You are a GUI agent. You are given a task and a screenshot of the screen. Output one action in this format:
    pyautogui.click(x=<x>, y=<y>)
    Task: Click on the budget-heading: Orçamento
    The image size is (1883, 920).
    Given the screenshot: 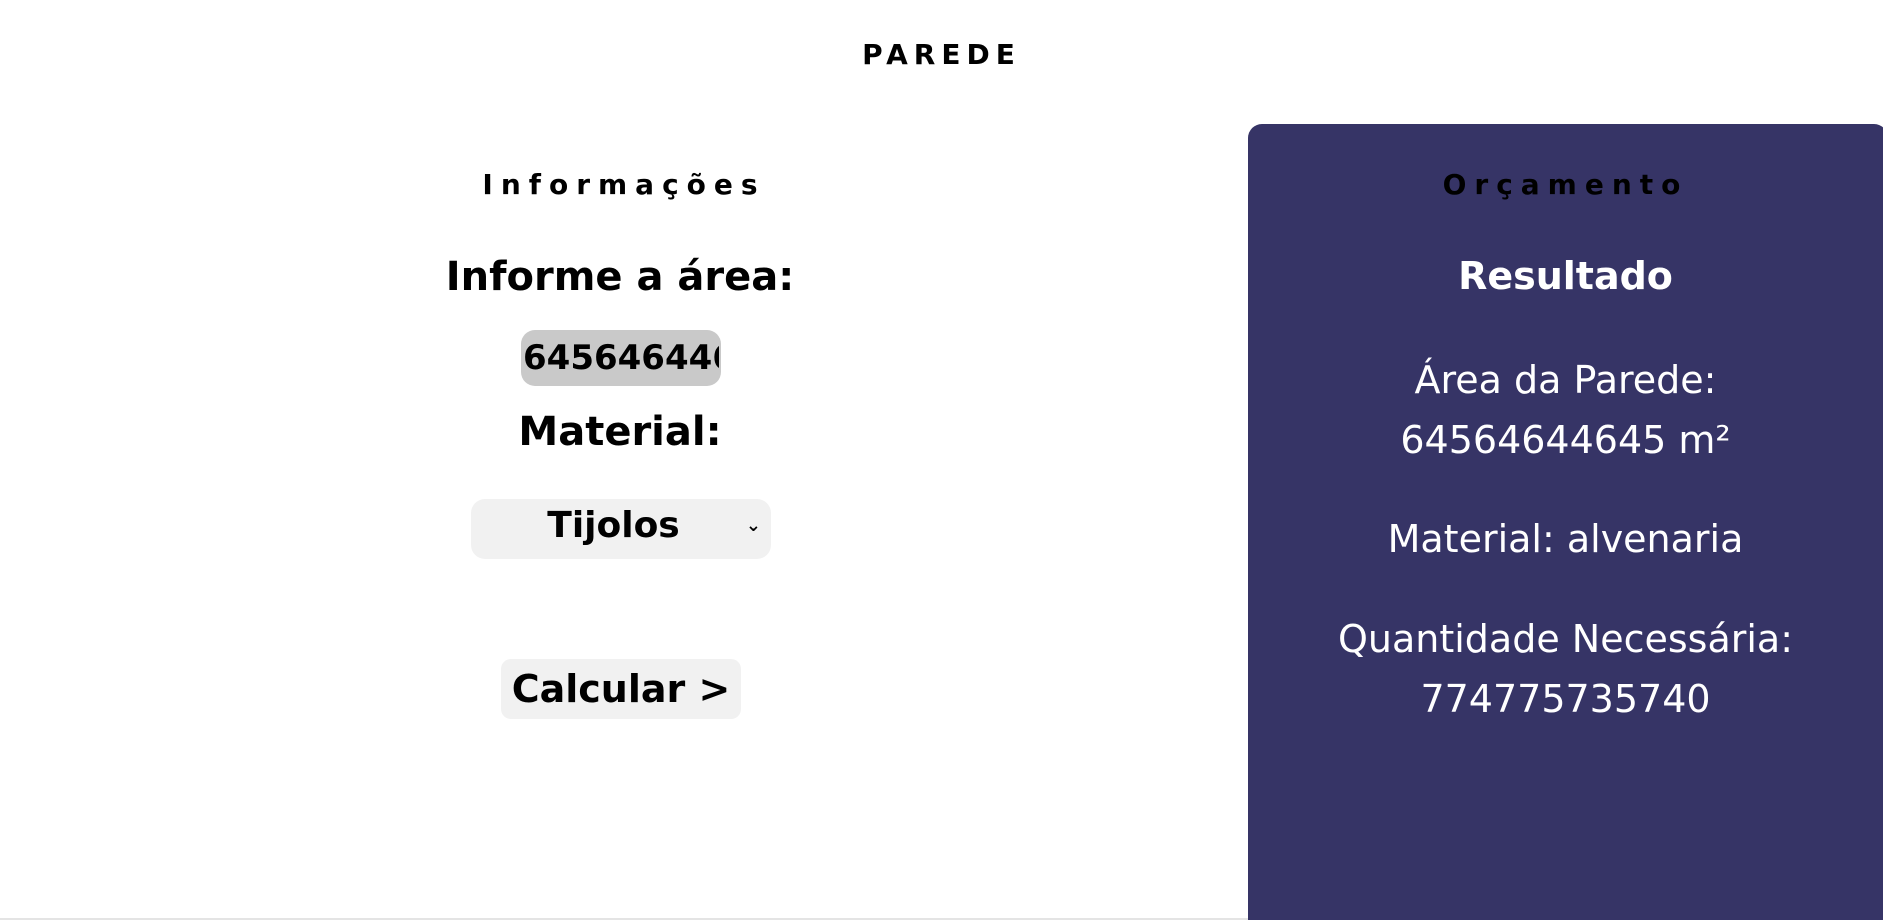 What is the action you would take?
    pyautogui.click(x=1565, y=184)
    